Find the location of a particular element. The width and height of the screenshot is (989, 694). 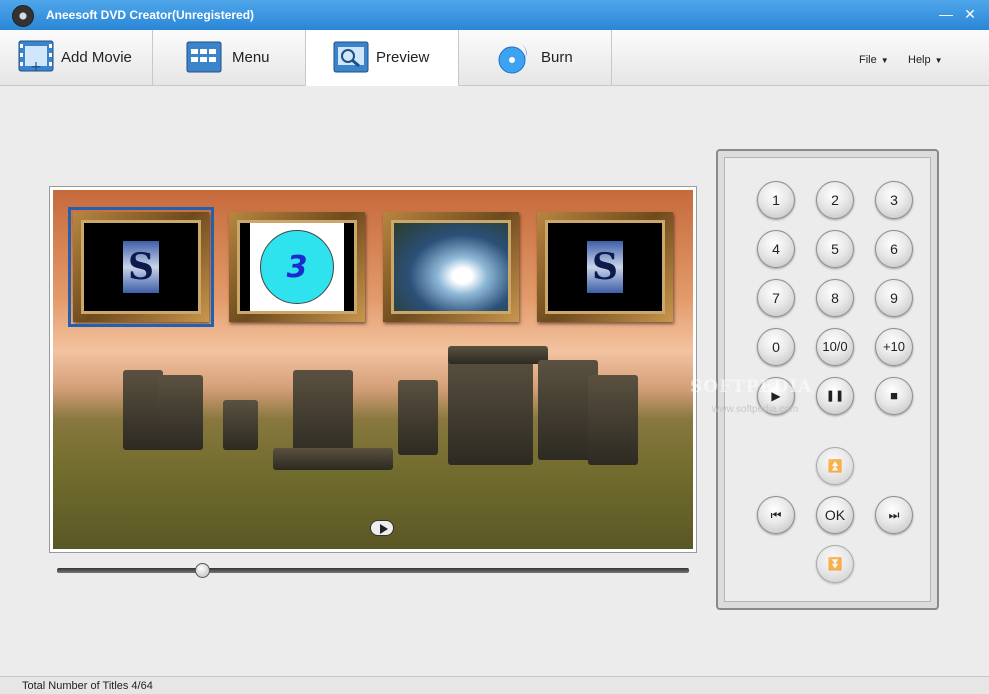

dvd-app-icon is located at coordinates (23, 16).